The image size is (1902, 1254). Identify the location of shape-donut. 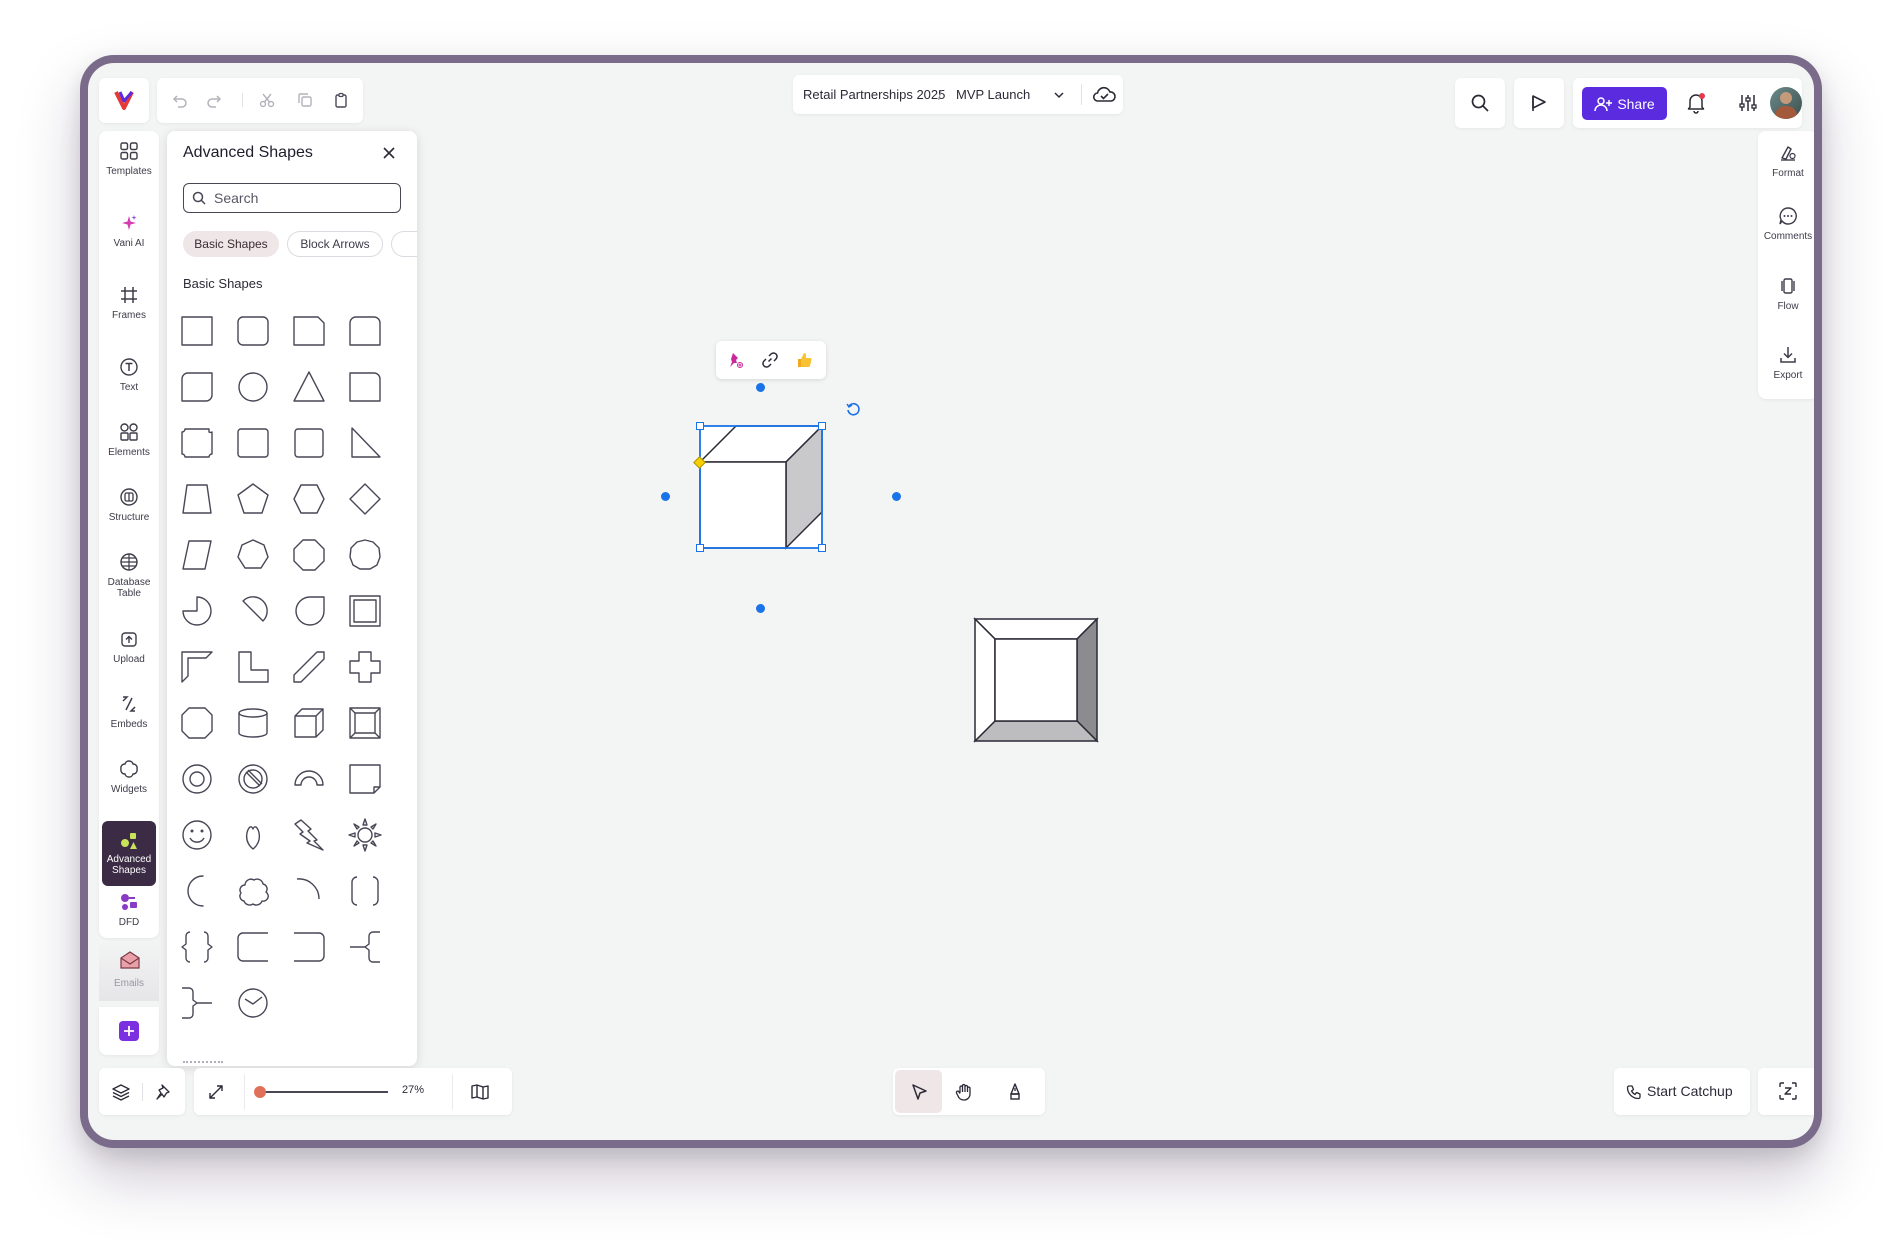
(197, 779).